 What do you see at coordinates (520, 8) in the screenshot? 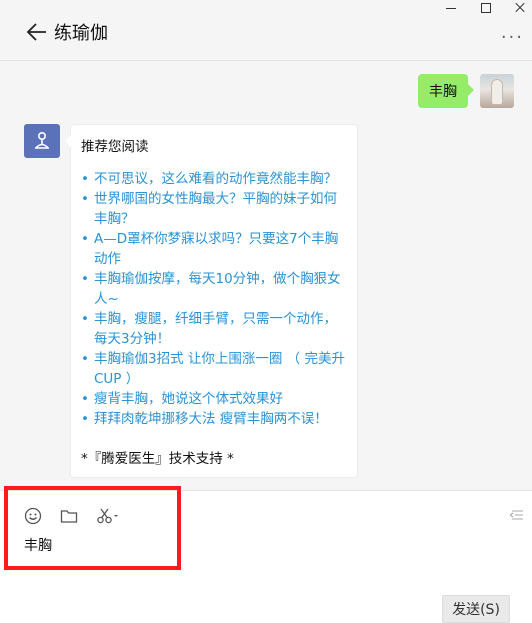
I see `close-icon` at bounding box center [520, 8].